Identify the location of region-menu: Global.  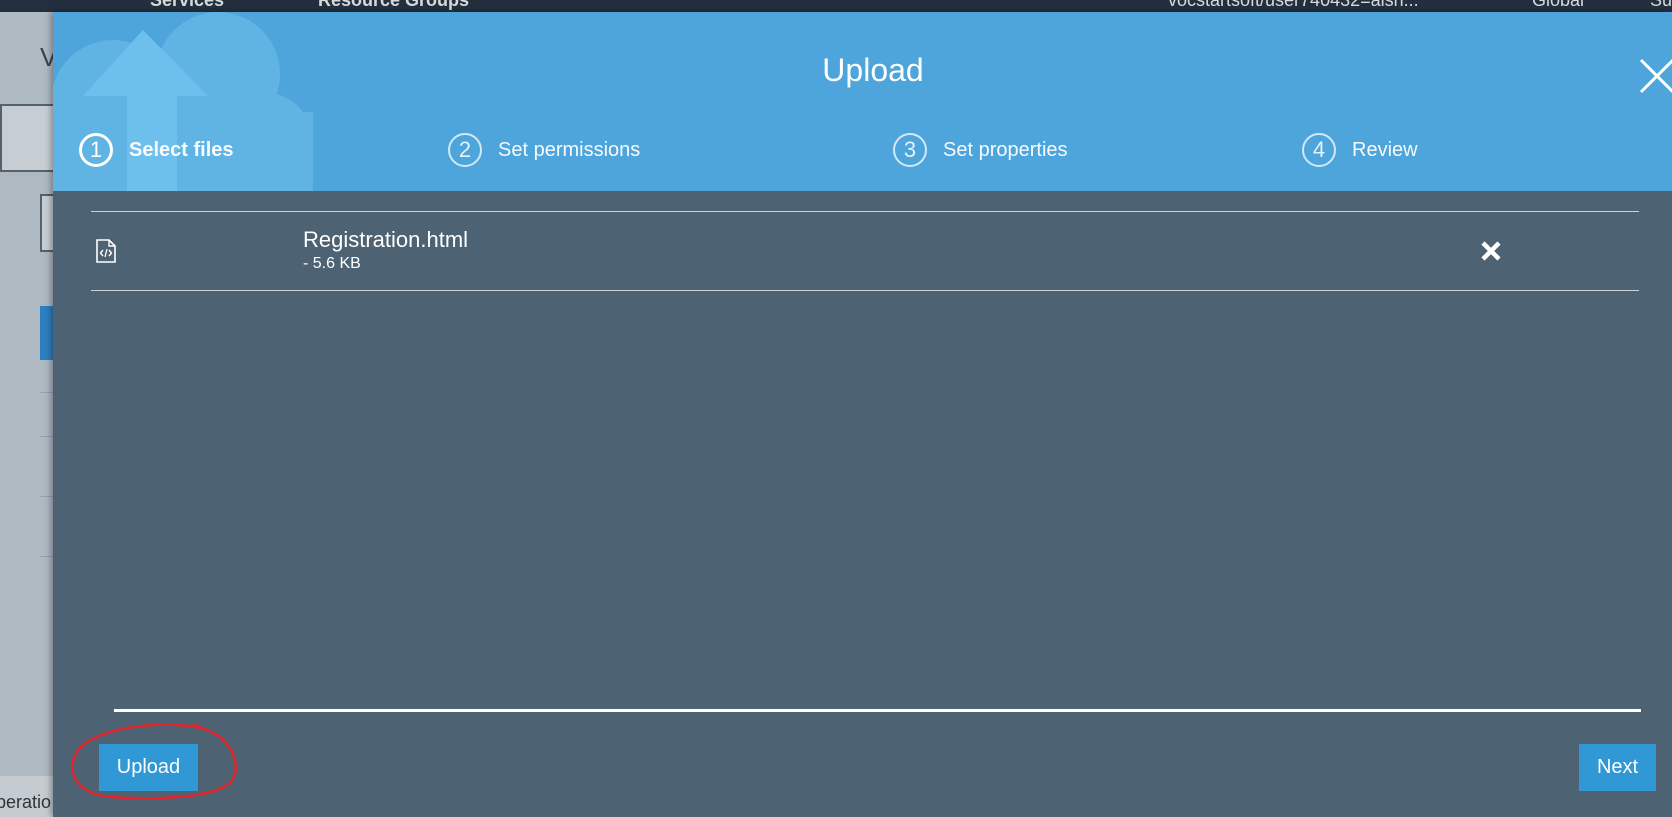
(1558, 5).